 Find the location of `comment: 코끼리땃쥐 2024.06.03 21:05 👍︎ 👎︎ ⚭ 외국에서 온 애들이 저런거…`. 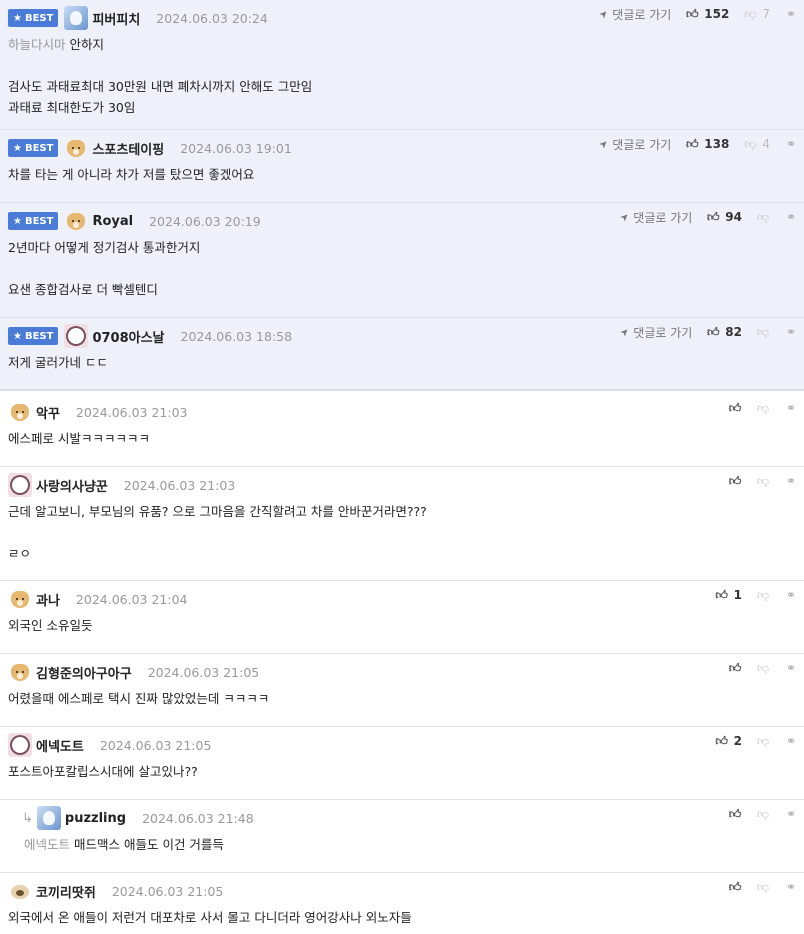

comment: 코끼리땃쥐 2024.06.03 21:05 👍︎ 👎︎ ⚭ 외국에서 온 애들이 저런거… is located at coordinates (402, 903).